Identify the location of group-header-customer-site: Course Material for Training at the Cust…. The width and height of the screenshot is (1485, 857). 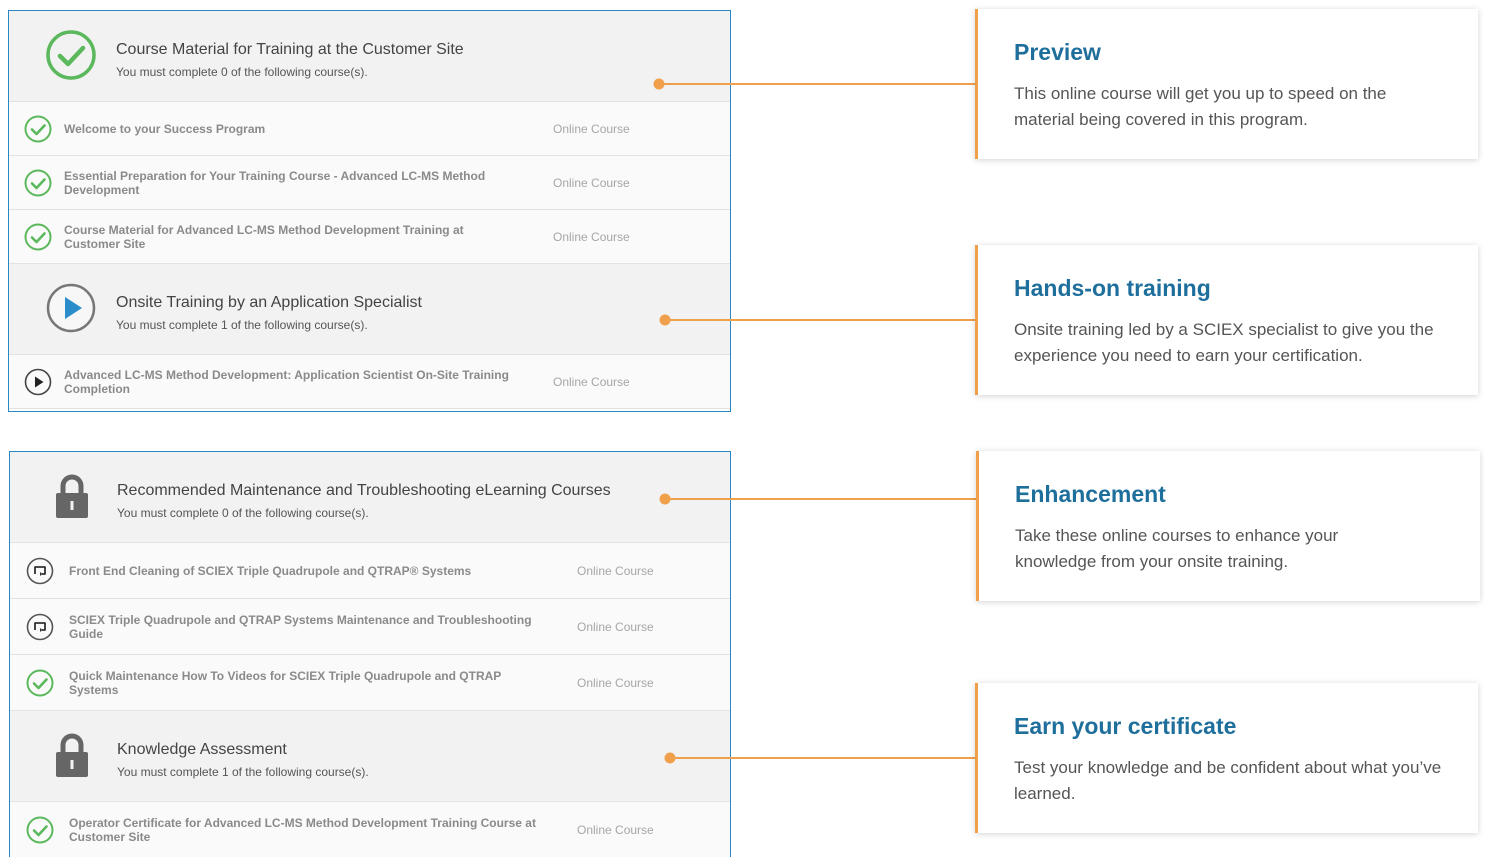
(369, 56).